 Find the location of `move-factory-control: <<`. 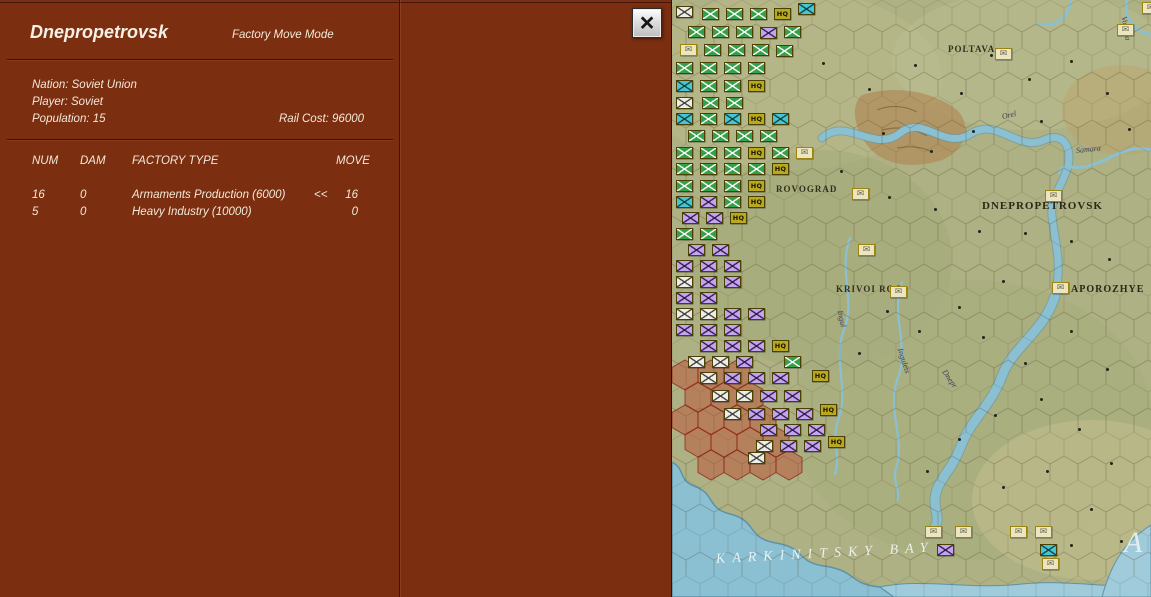

move-factory-control: << is located at coordinates (320, 195).